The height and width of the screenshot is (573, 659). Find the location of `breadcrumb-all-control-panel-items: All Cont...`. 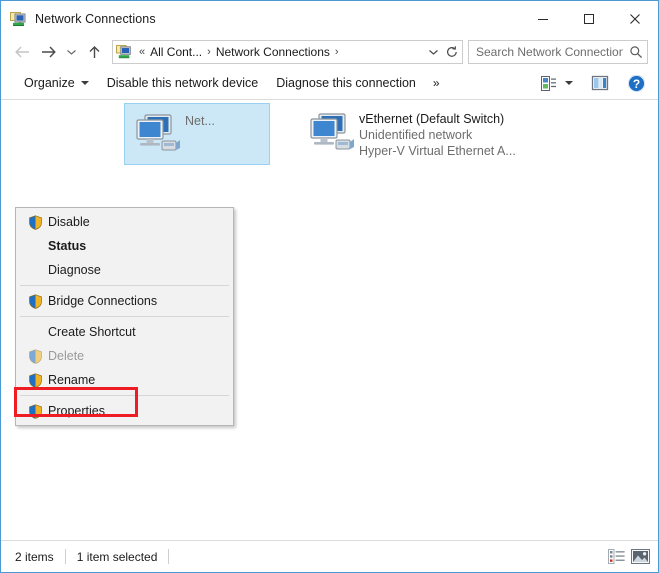

breadcrumb-all-control-panel-items: All Cont... is located at coordinates (176, 52).